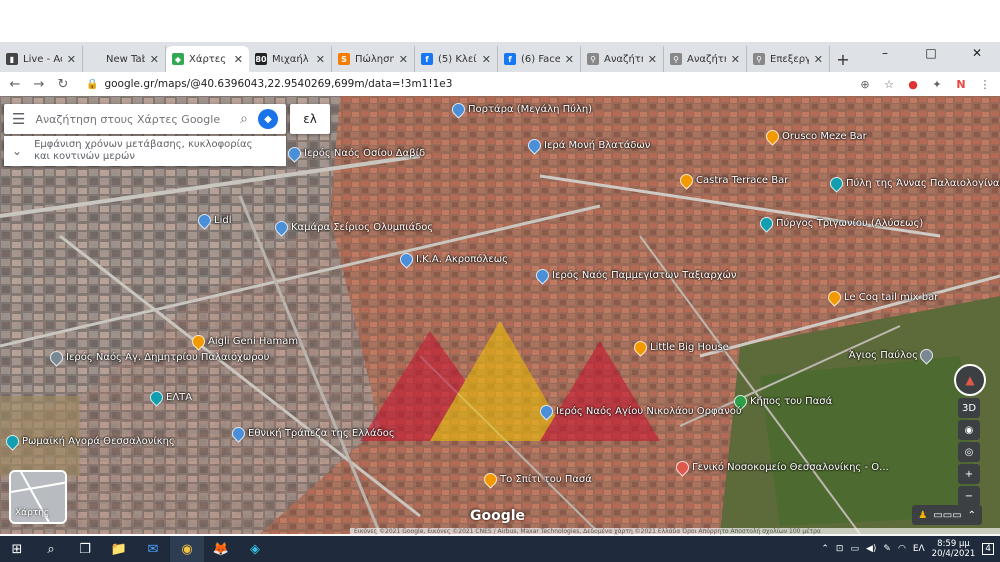  Describe the element at coordinates (15, 84) in the screenshot. I see `back-button: ←` at that location.